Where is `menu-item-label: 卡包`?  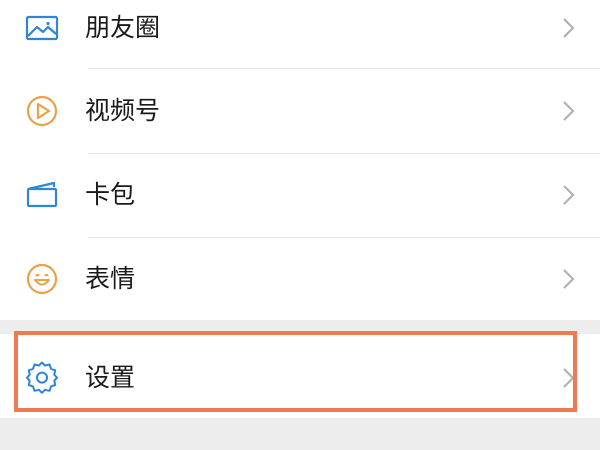
menu-item-label: 卡包 is located at coordinates (110, 194).